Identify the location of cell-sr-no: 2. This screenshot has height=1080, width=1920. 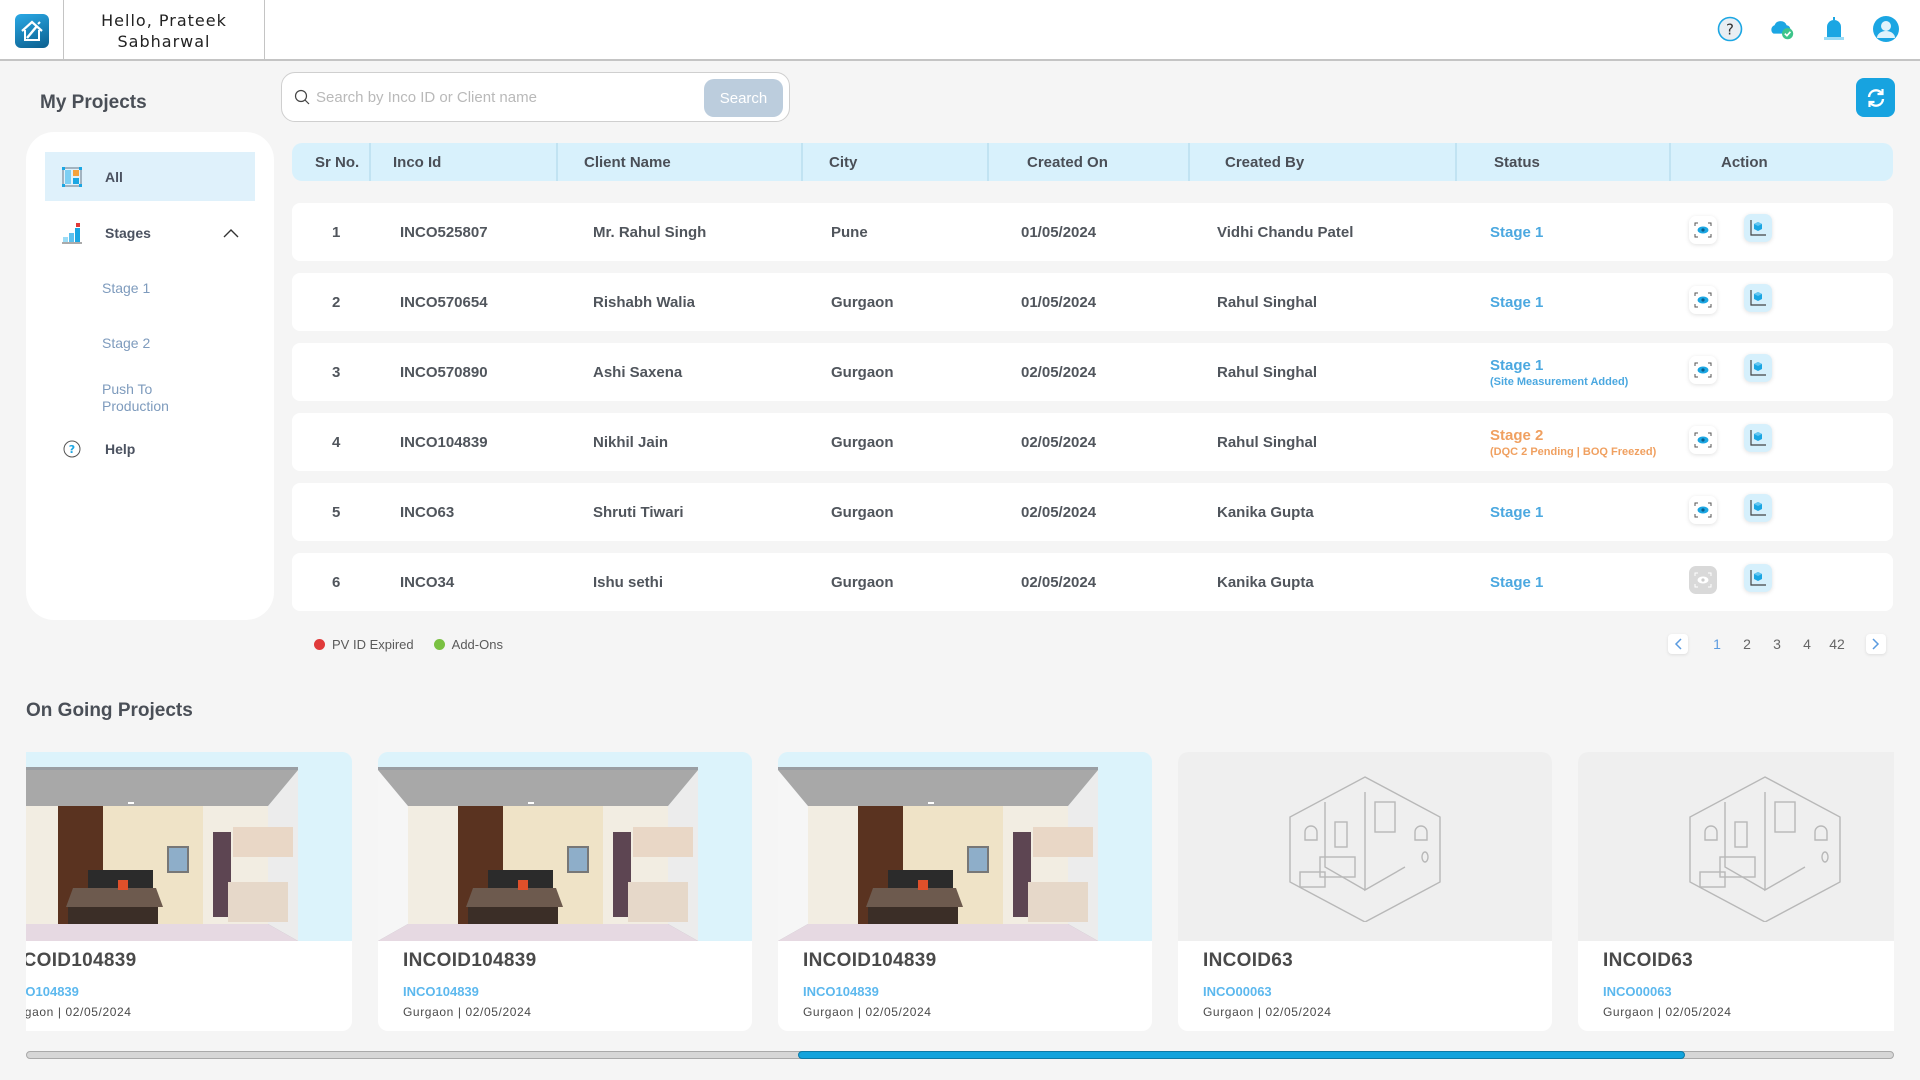
(336, 302).